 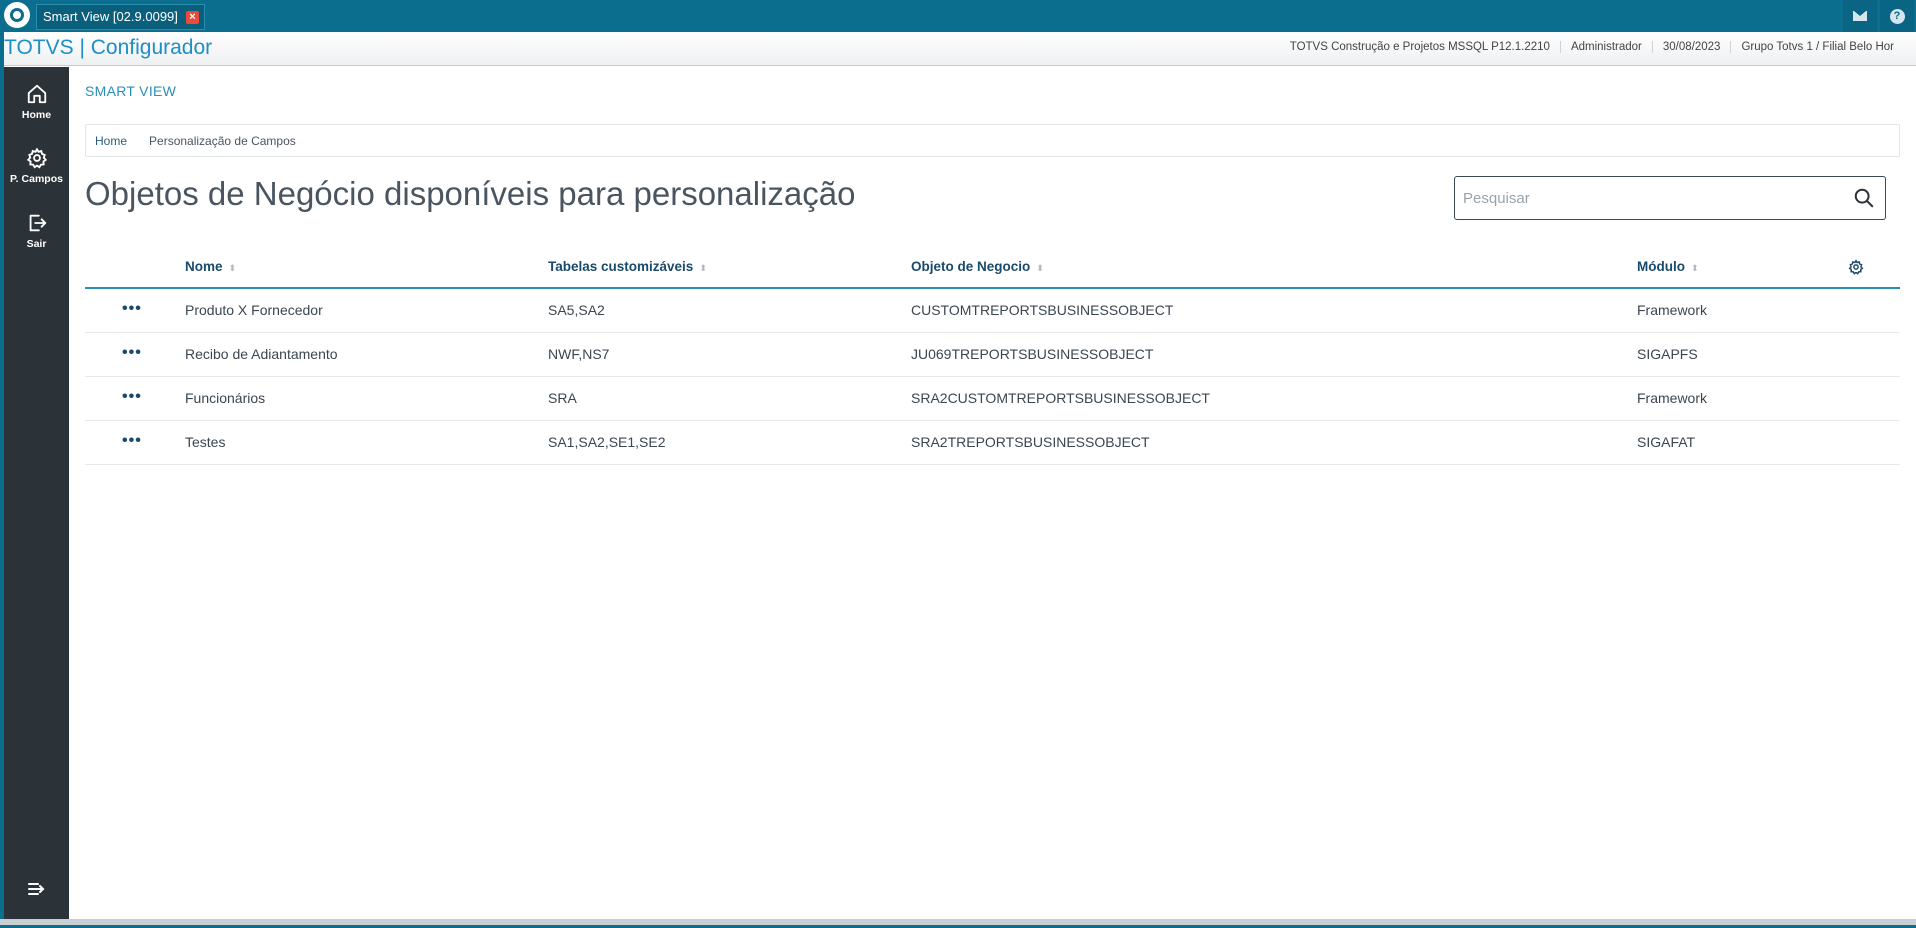 I want to click on window-tab: Smart View [02.9.0099] ×, so click(x=120, y=17).